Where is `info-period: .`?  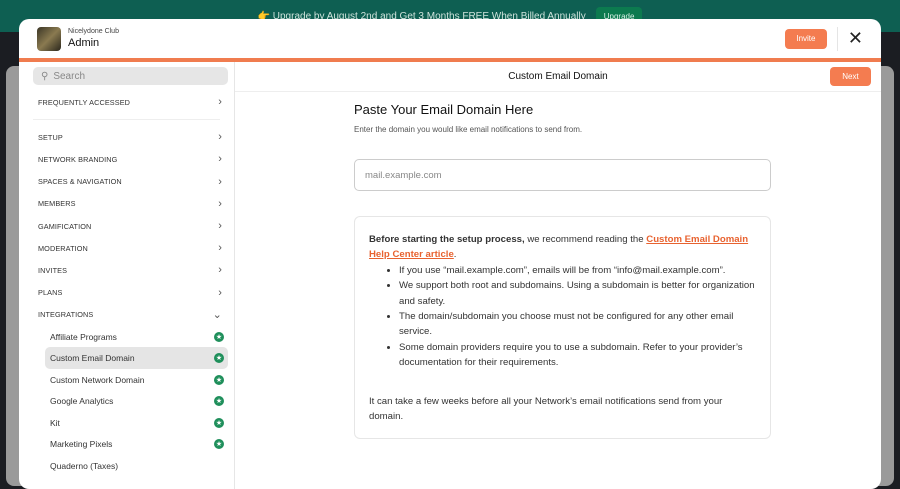
info-period: . is located at coordinates (455, 255).